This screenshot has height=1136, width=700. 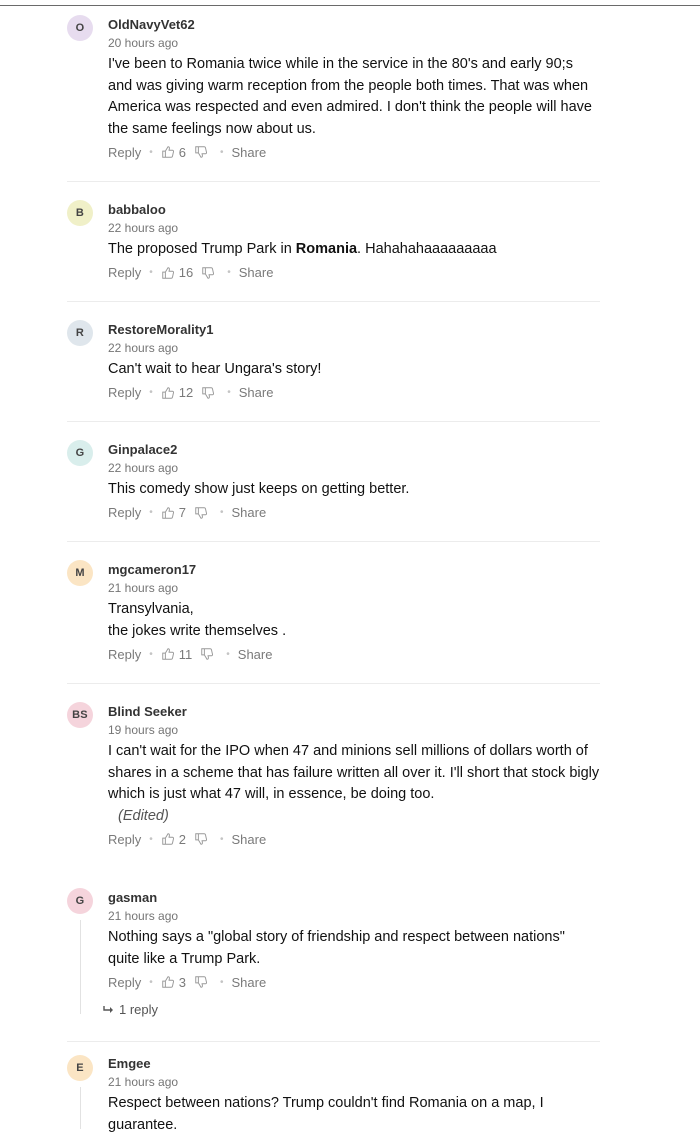 I want to click on like-count: 11, so click(x=185, y=654).